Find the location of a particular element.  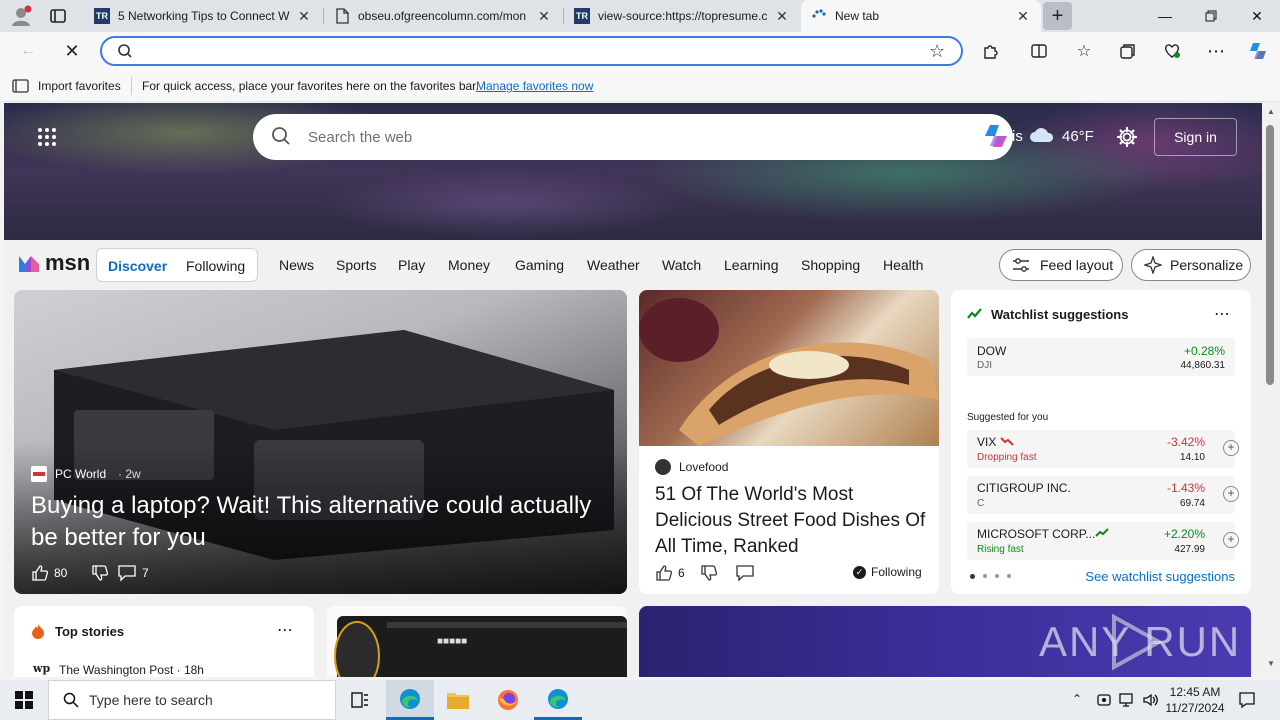

nav-watch: Watch is located at coordinates (681, 265).